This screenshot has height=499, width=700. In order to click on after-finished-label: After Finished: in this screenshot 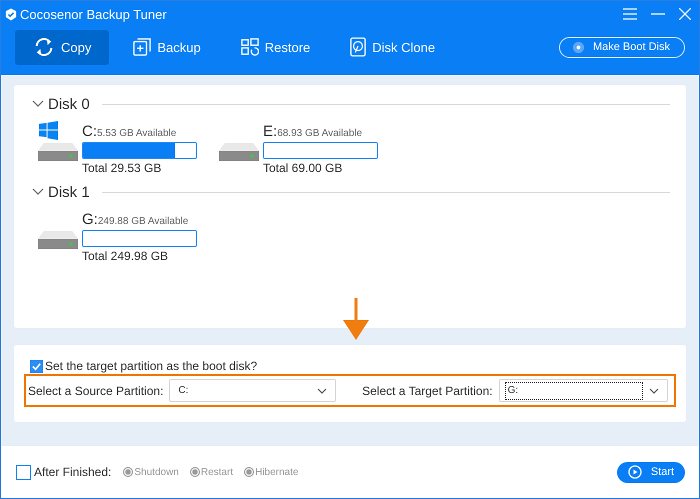, I will do `click(73, 472)`.